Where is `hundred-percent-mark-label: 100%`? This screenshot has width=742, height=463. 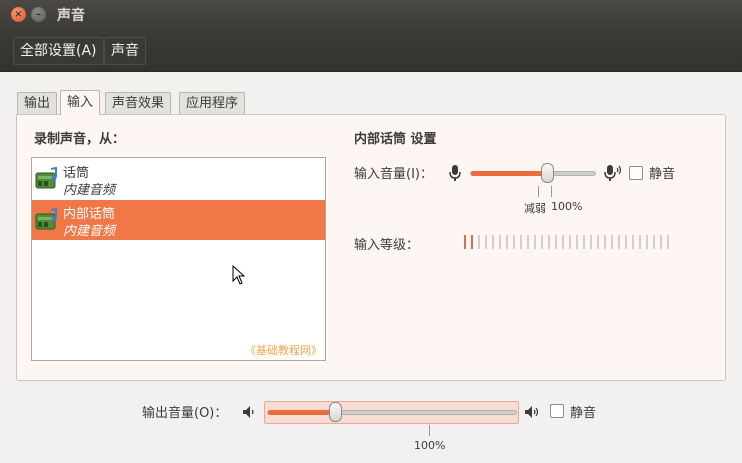 hundred-percent-mark-label: 100% is located at coordinates (567, 206).